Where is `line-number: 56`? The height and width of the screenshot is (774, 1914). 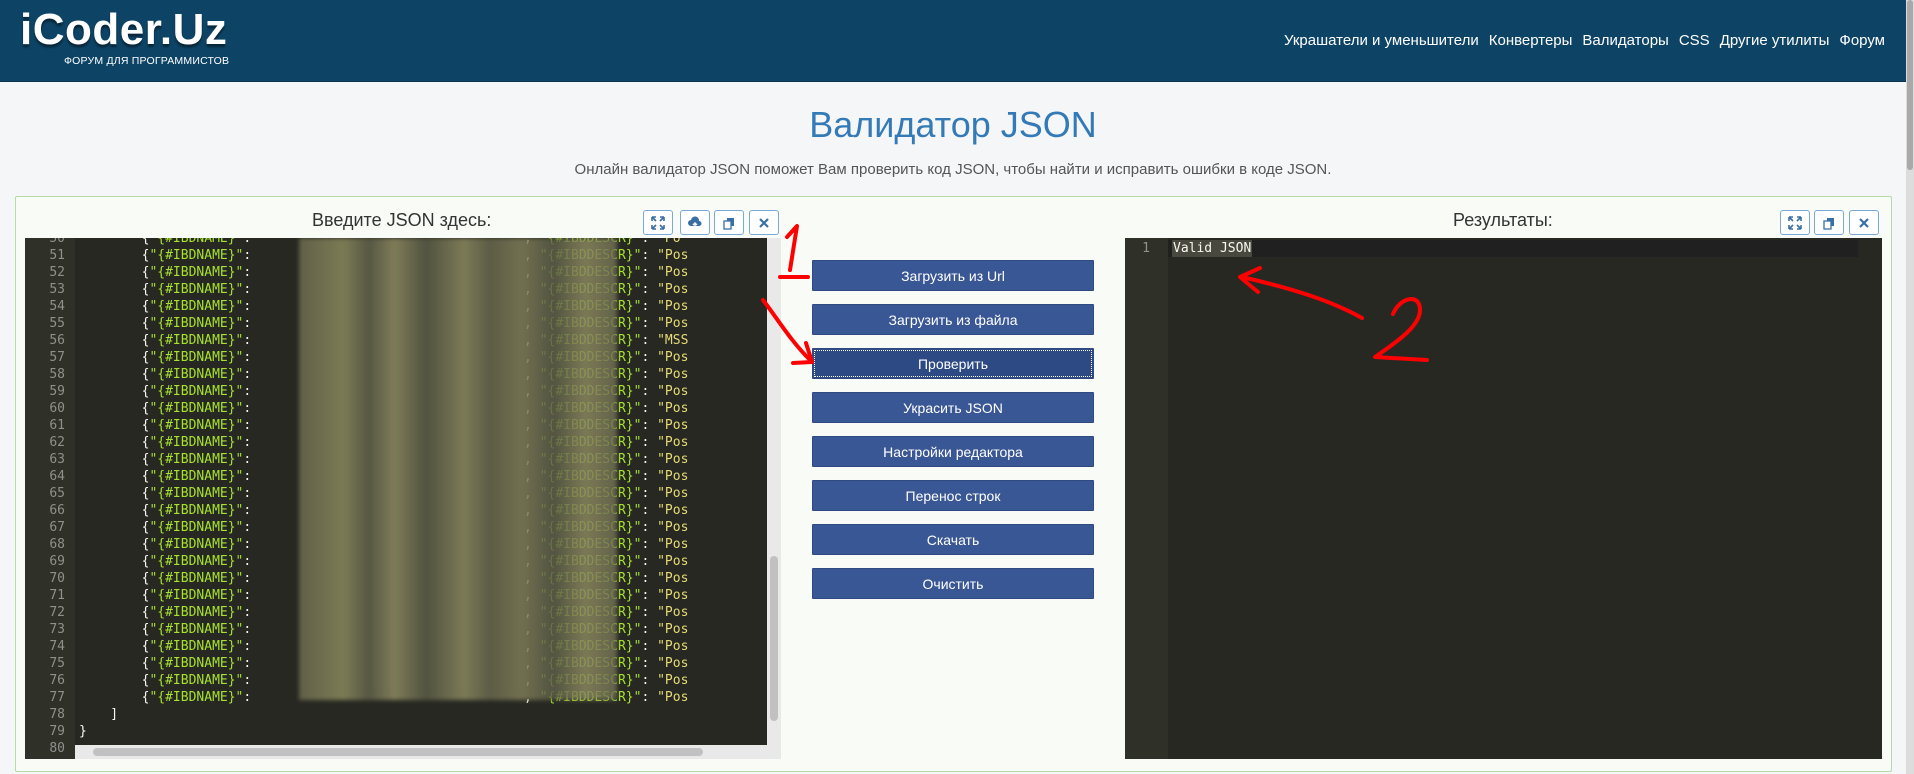 line-number: 56 is located at coordinates (57, 340).